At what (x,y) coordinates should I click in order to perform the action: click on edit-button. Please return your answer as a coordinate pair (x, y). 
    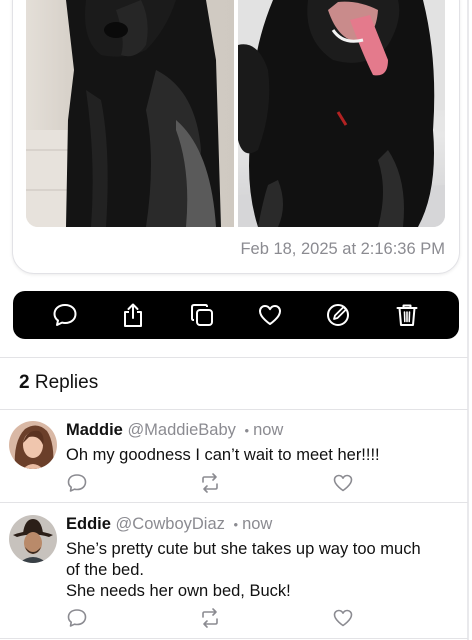
    Looking at the image, I should click on (338, 315).